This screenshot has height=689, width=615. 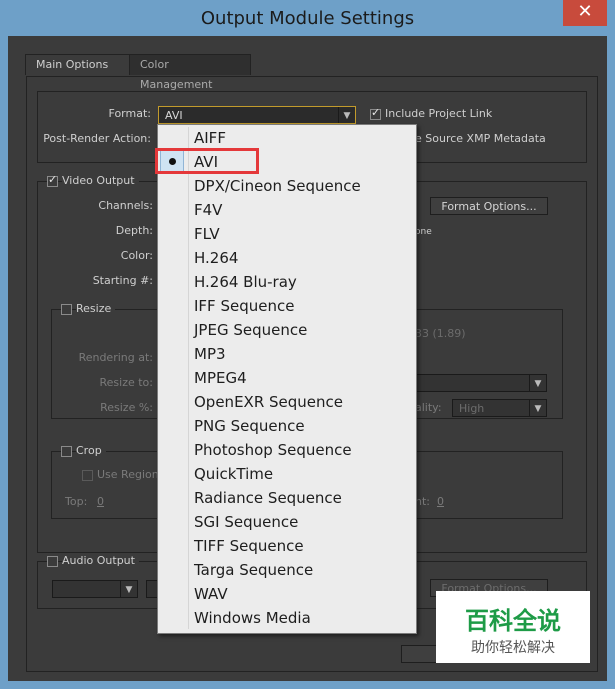 I want to click on resize-preset-dropdown: ▼, so click(x=481, y=383).